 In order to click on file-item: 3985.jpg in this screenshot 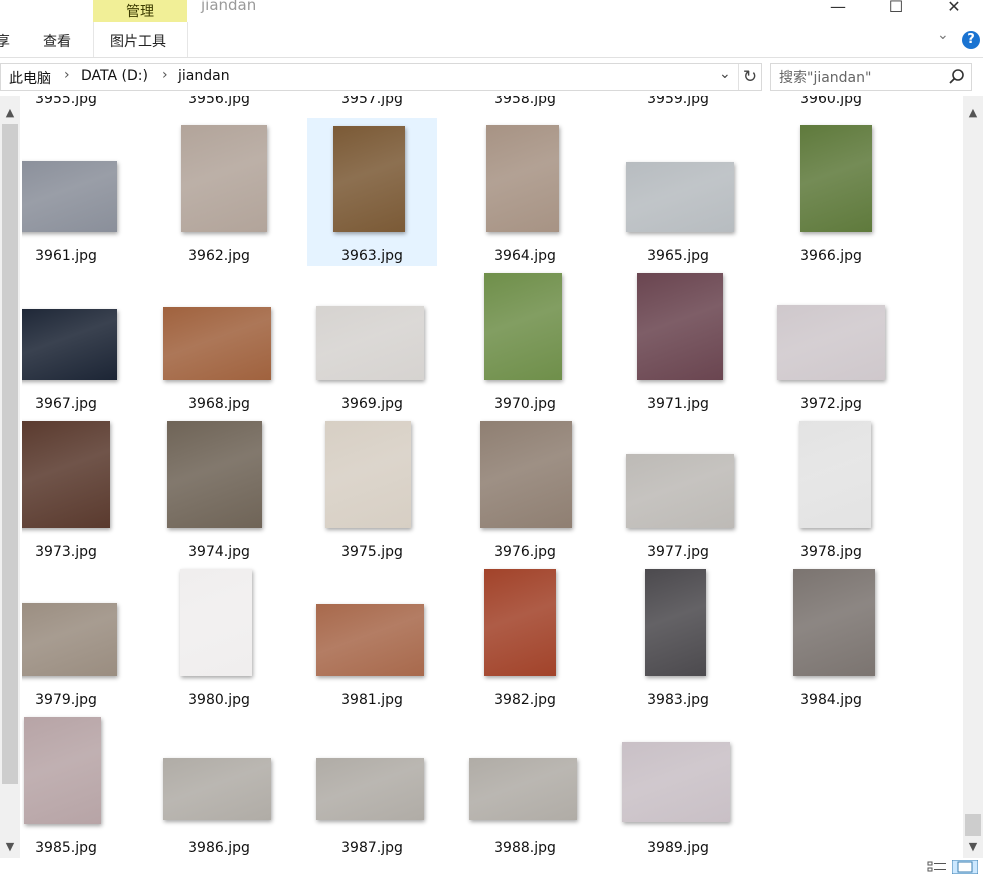, I will do `click(76, 784)`.